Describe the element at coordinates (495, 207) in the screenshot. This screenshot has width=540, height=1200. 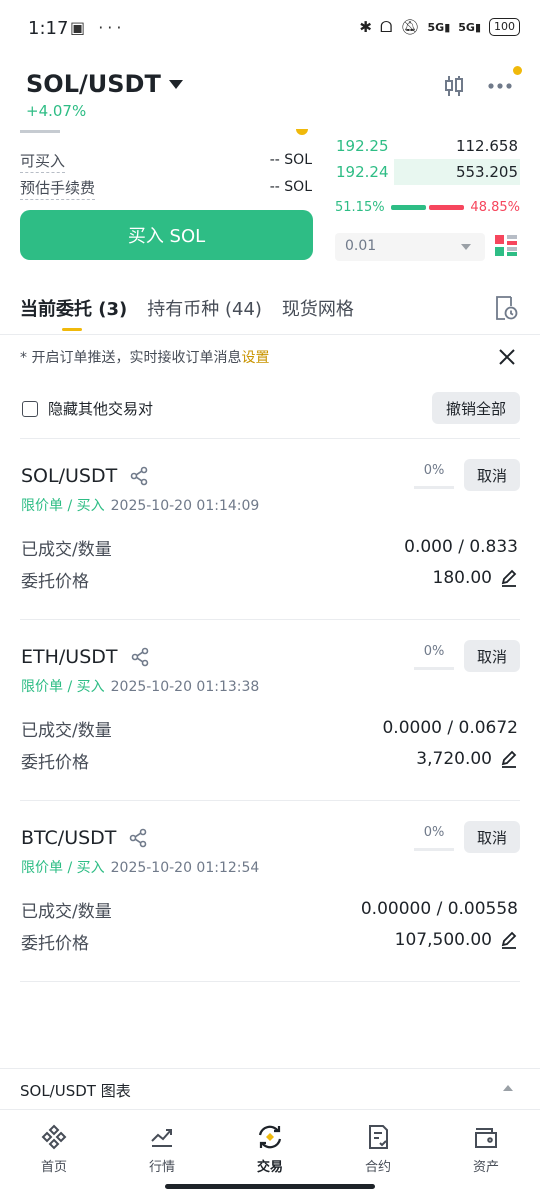
I see `sell-ratio: 48.85%` at that location.